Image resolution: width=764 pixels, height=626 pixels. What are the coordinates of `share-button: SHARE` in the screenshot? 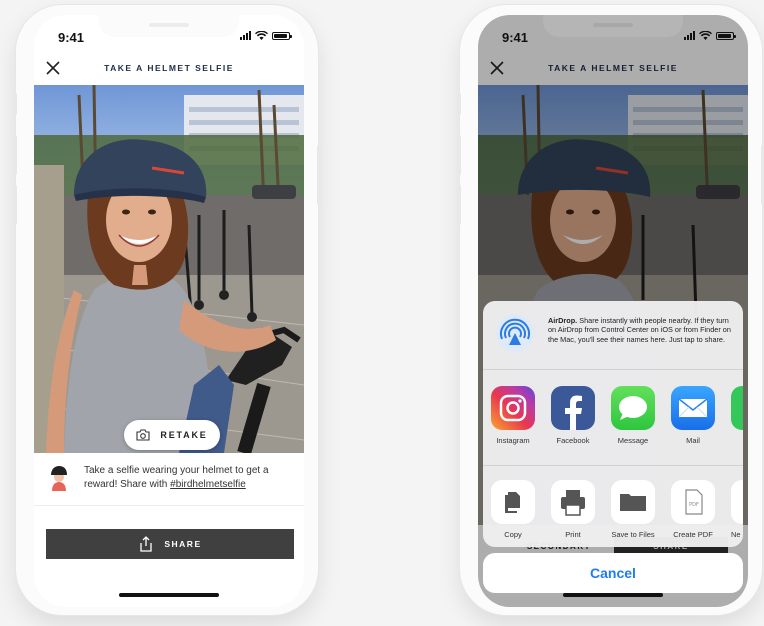 It's located at (170, 544).